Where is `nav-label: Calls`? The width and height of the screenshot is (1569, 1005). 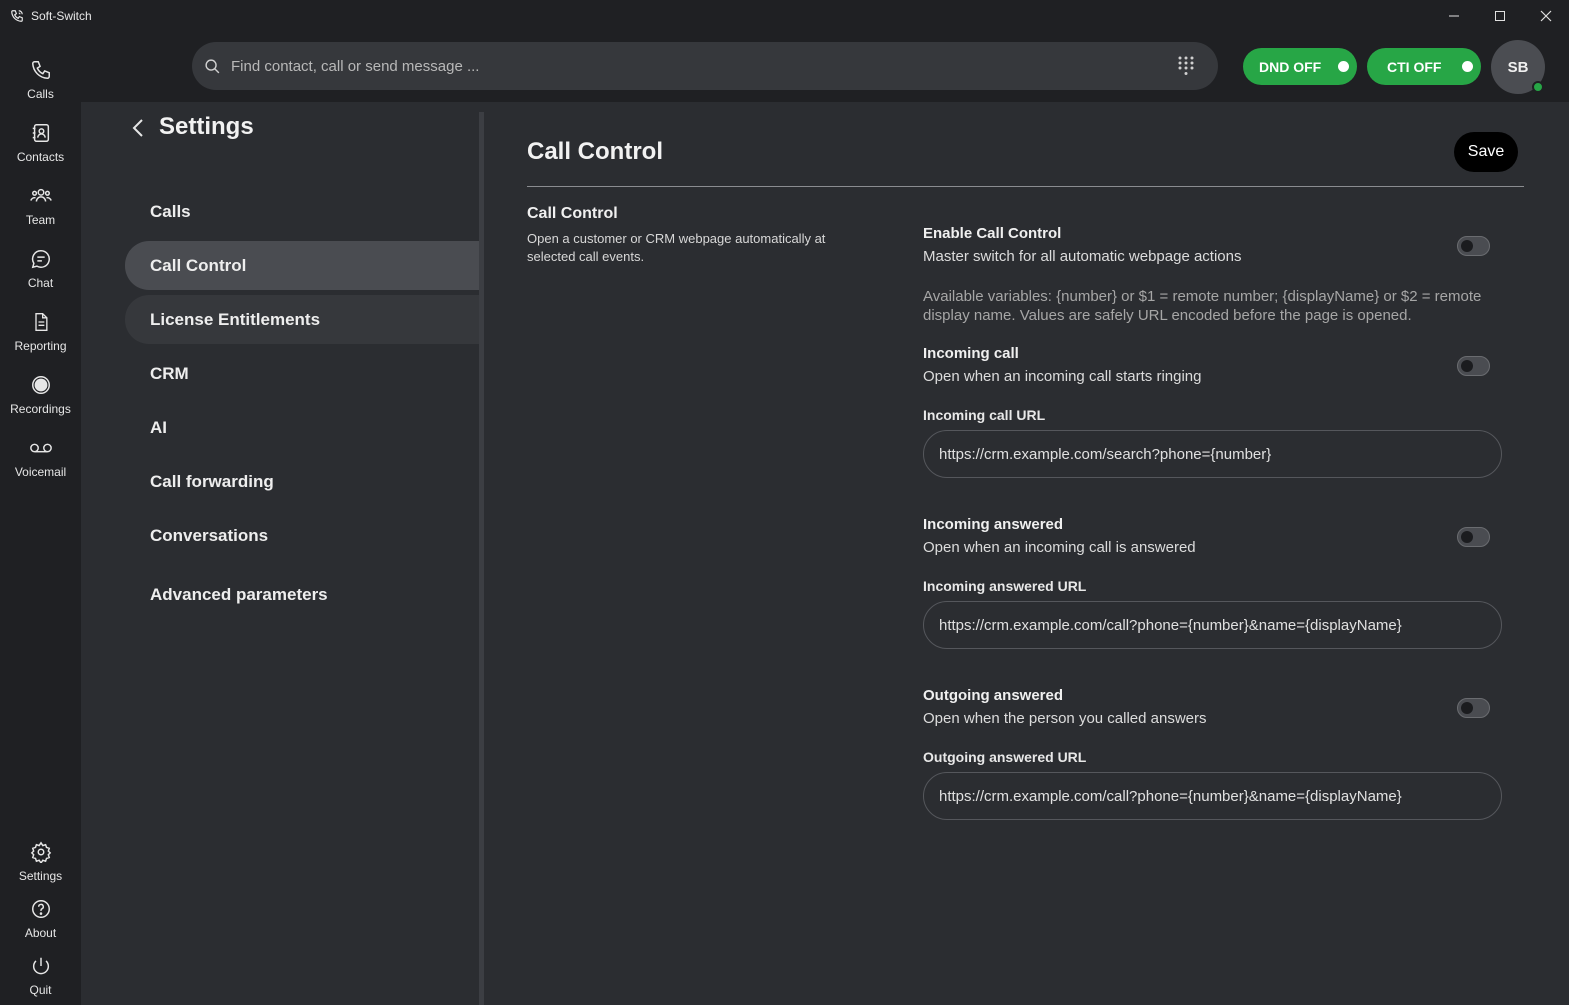
nav-label: Calls is located at coordinates (170, 211).